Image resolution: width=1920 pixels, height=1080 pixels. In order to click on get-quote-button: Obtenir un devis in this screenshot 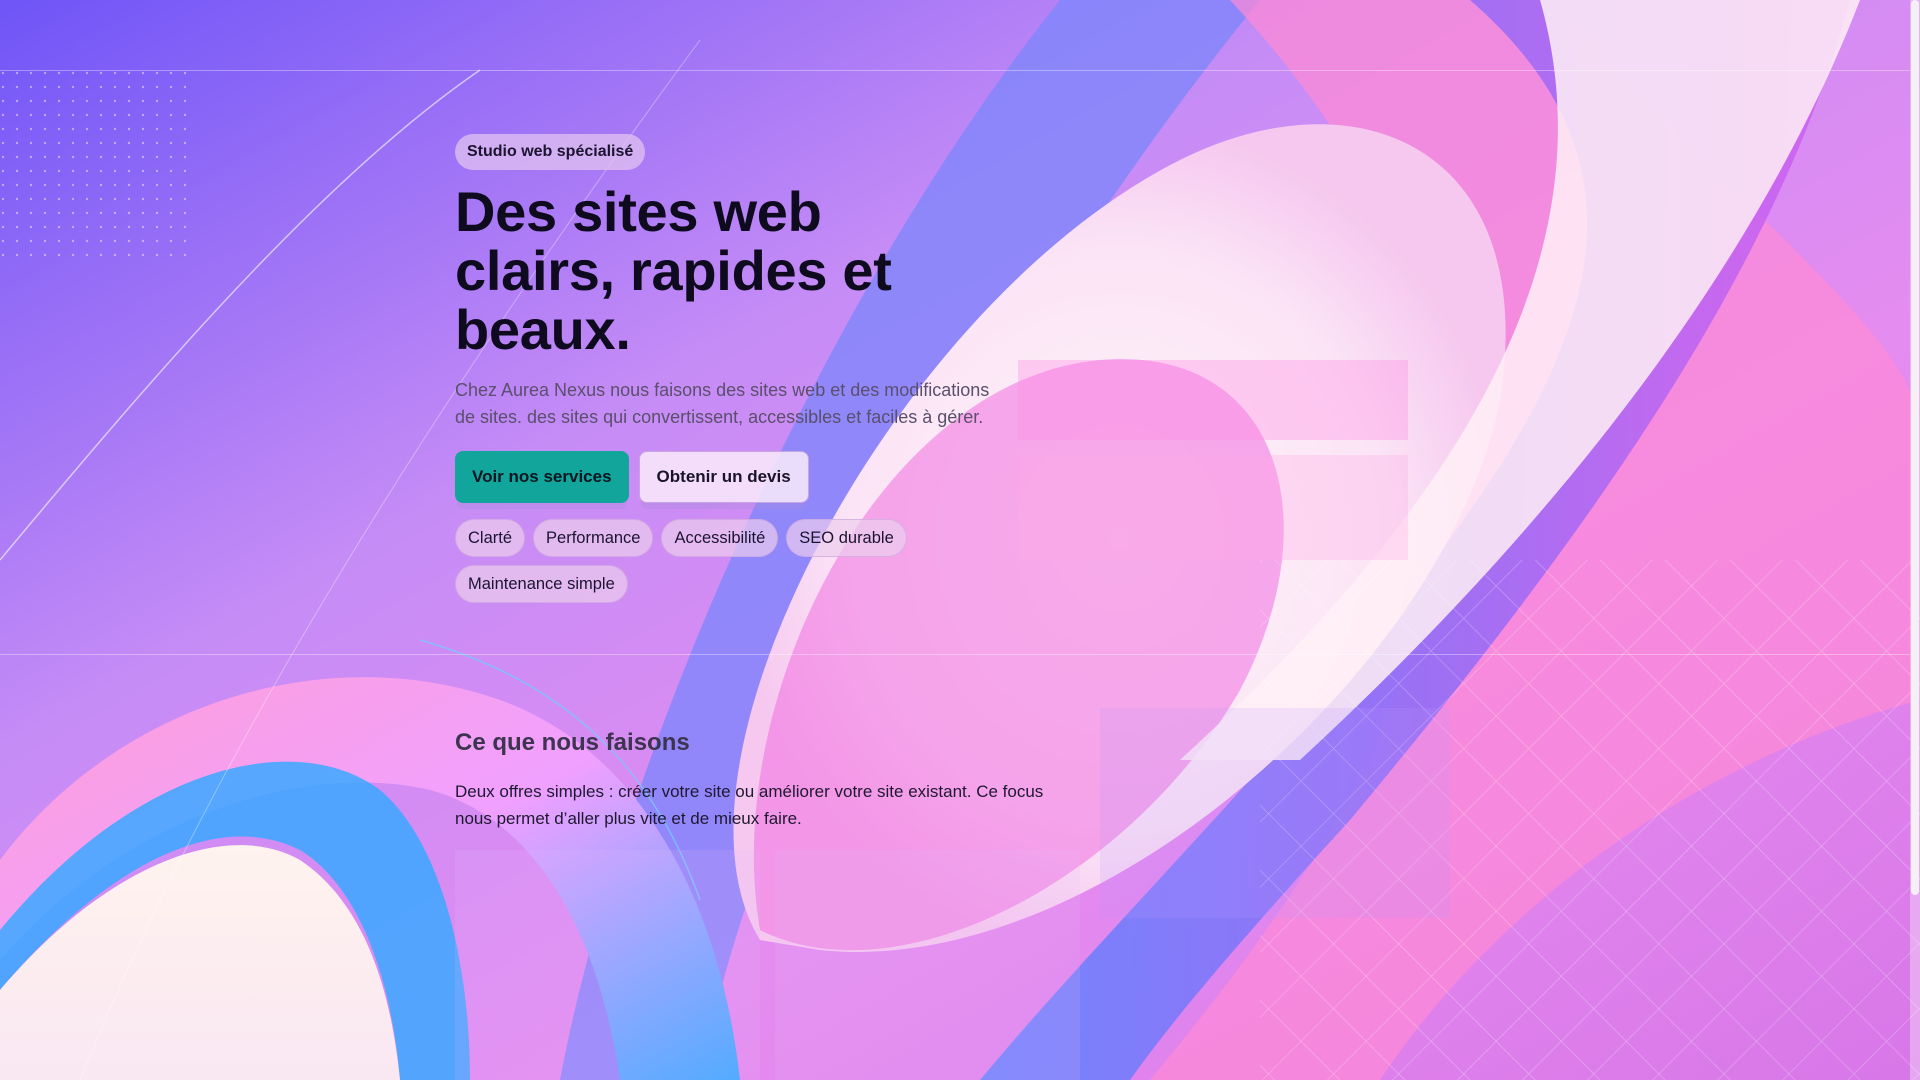, I will do `click(723, 477)`.